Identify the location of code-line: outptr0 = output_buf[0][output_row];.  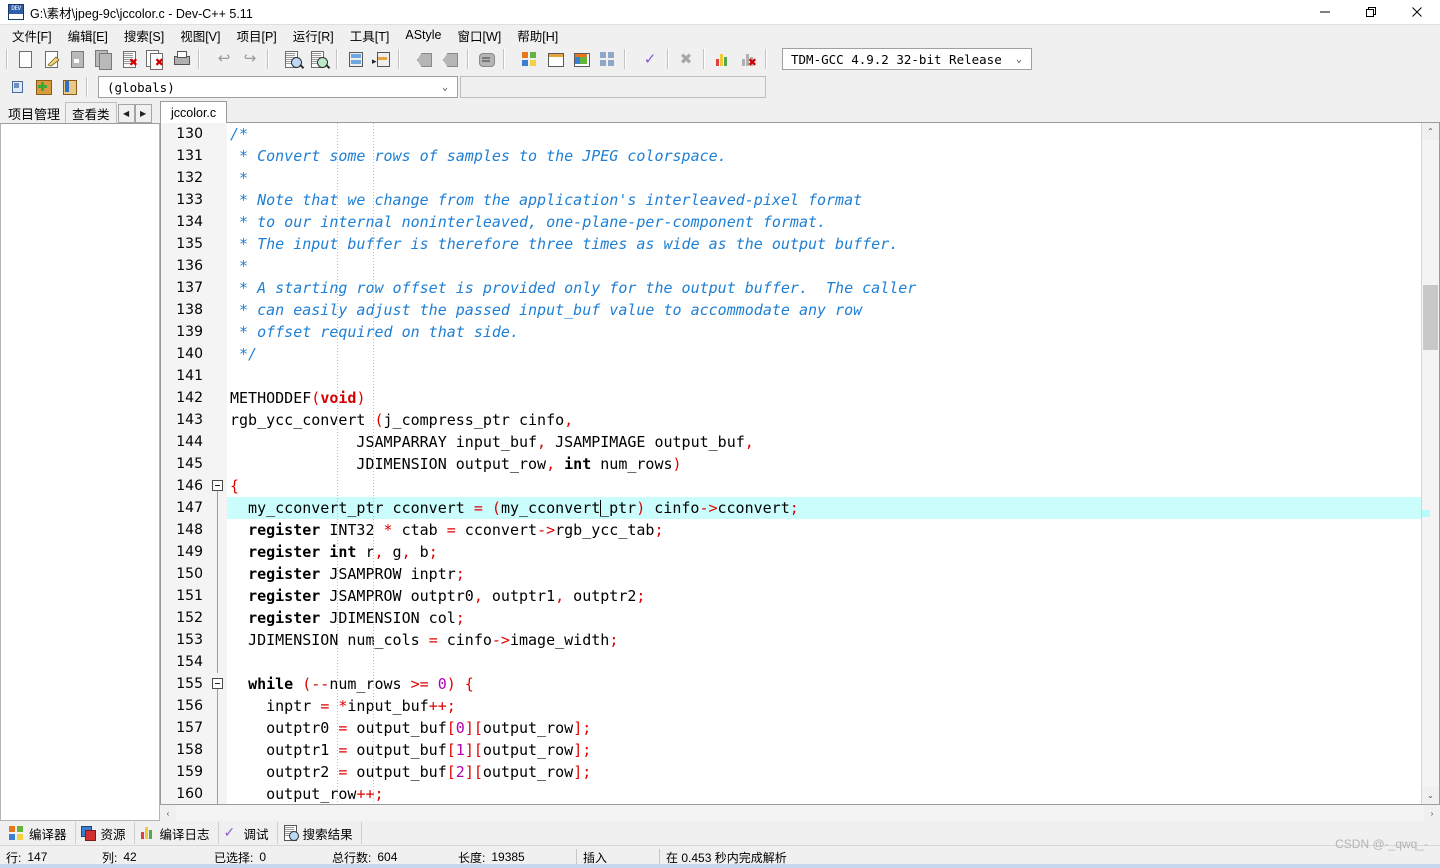
(824, 728).